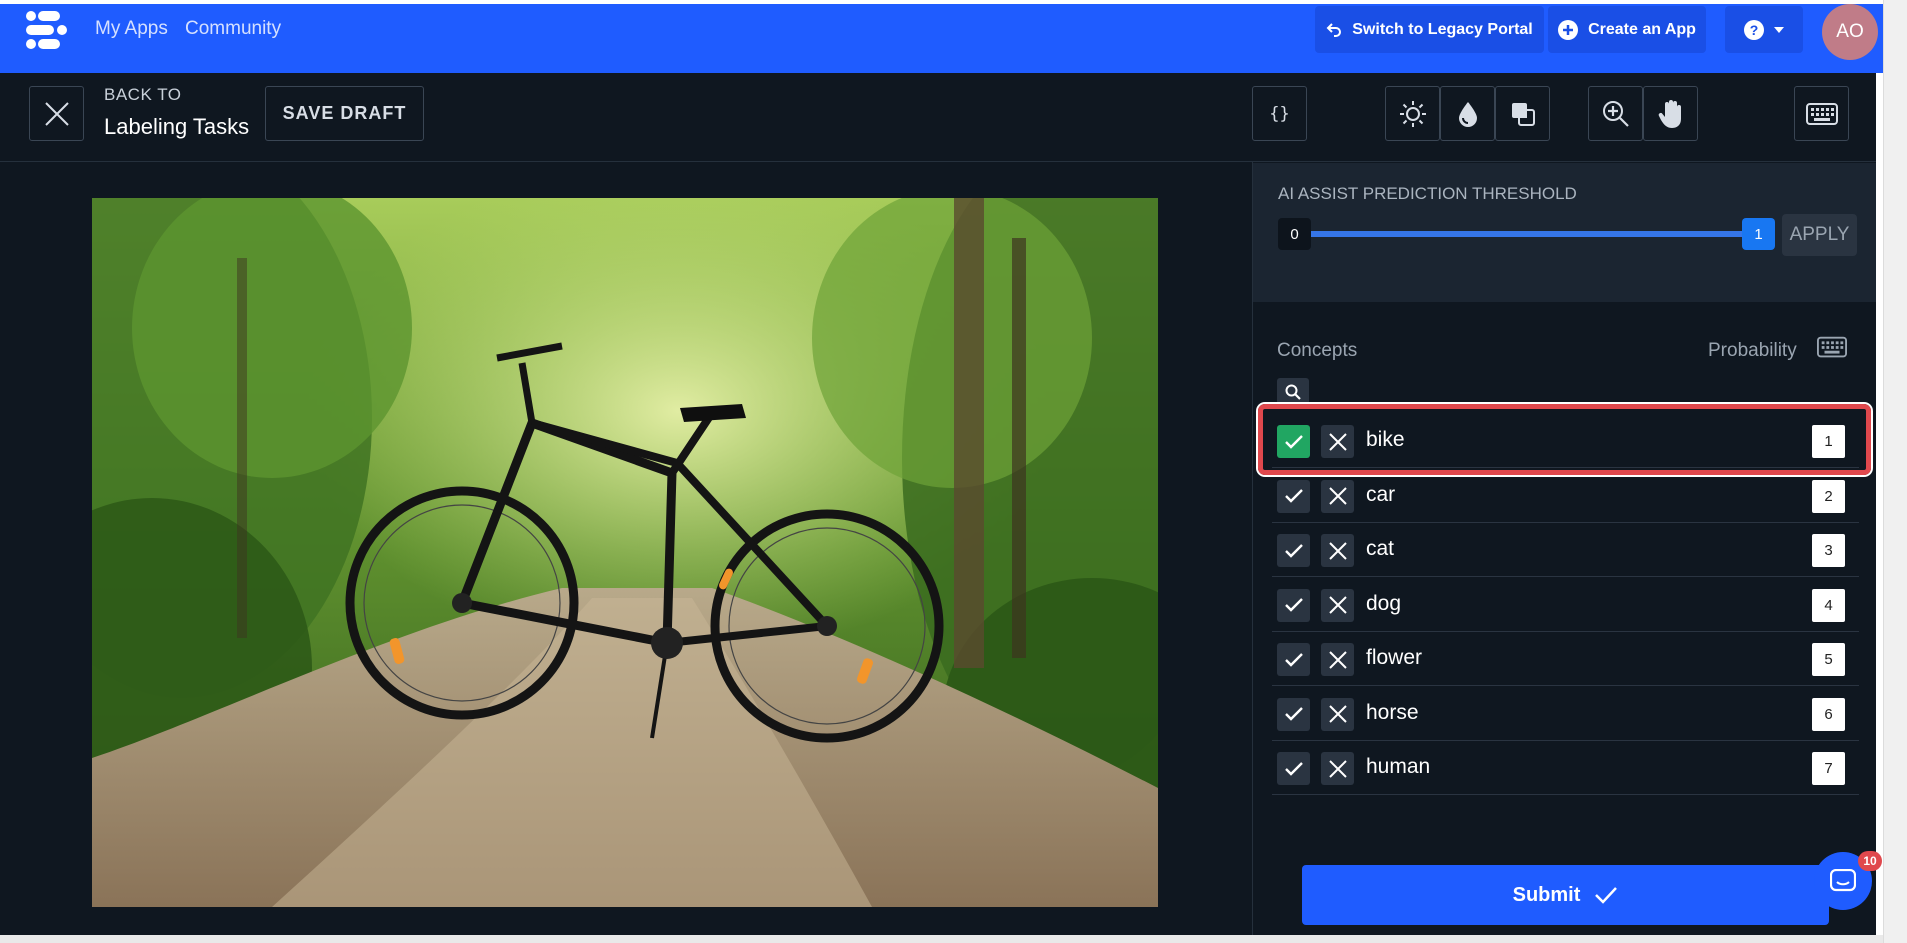 The width and height of the screenshot is (1907, 943). I want to click on create-app-label: Create an App, so click(1642, 29).